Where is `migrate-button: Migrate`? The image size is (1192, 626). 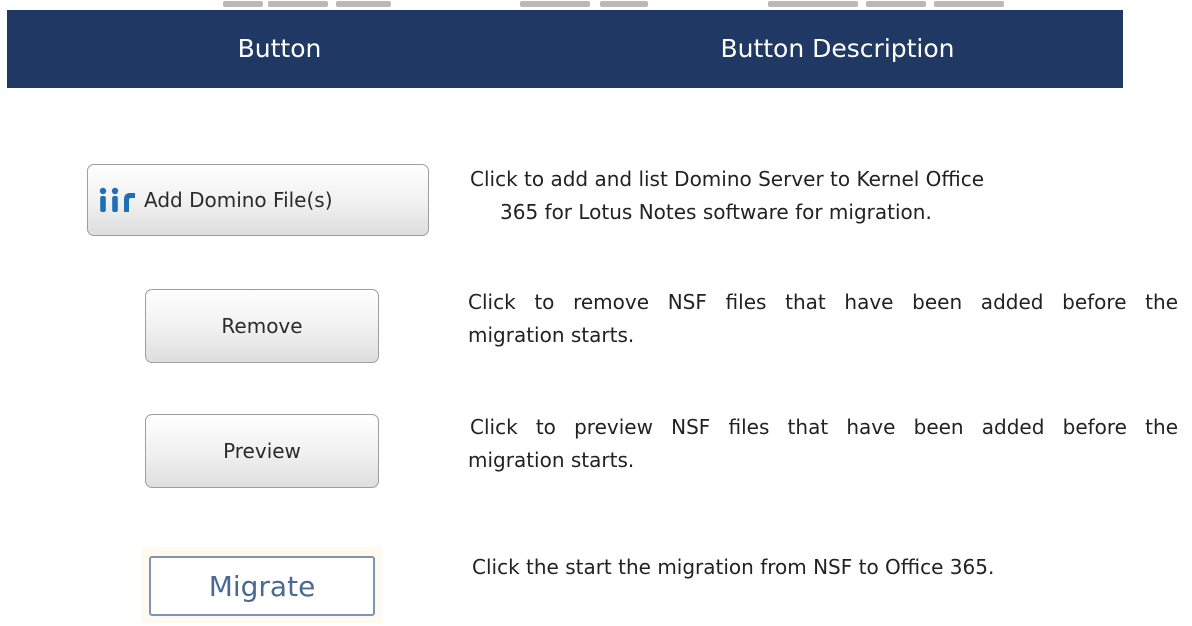 migrate-button: Migrate is located at coordinates (262, 586).